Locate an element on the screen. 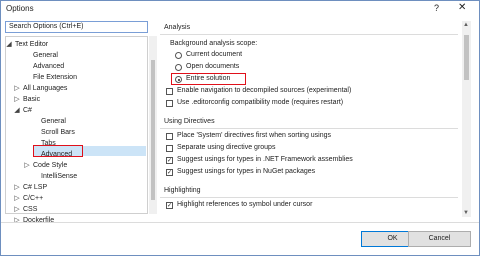 The width and height of the screenshot is (480, 256). cancel-button: Cancel is located at coordinates (439, 239).